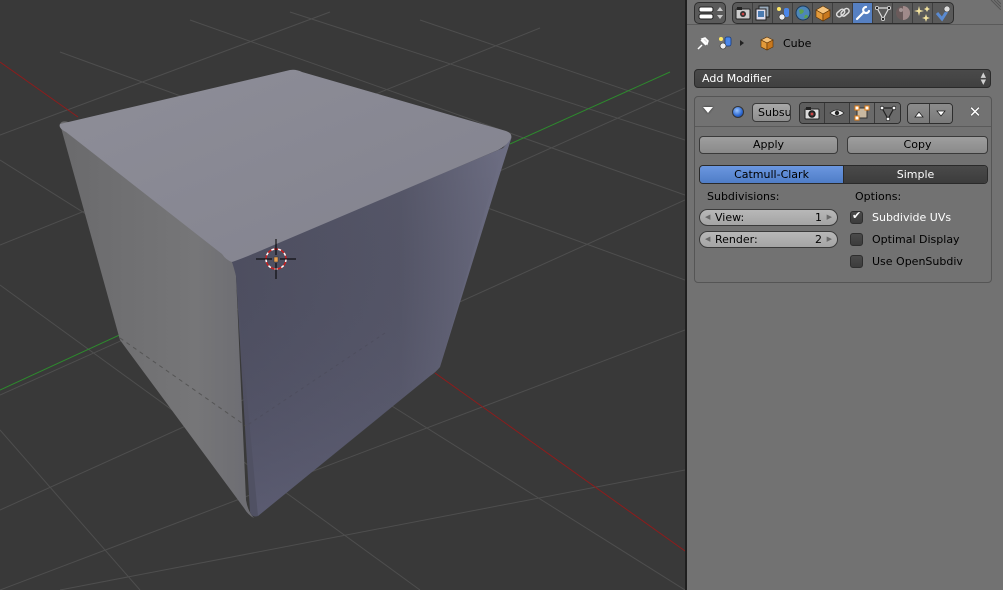 The width and height of the screenshot is (1003, 590). I want to click on subdivision-type-selector: Catmull-Clark Simple, so click(843, 174).